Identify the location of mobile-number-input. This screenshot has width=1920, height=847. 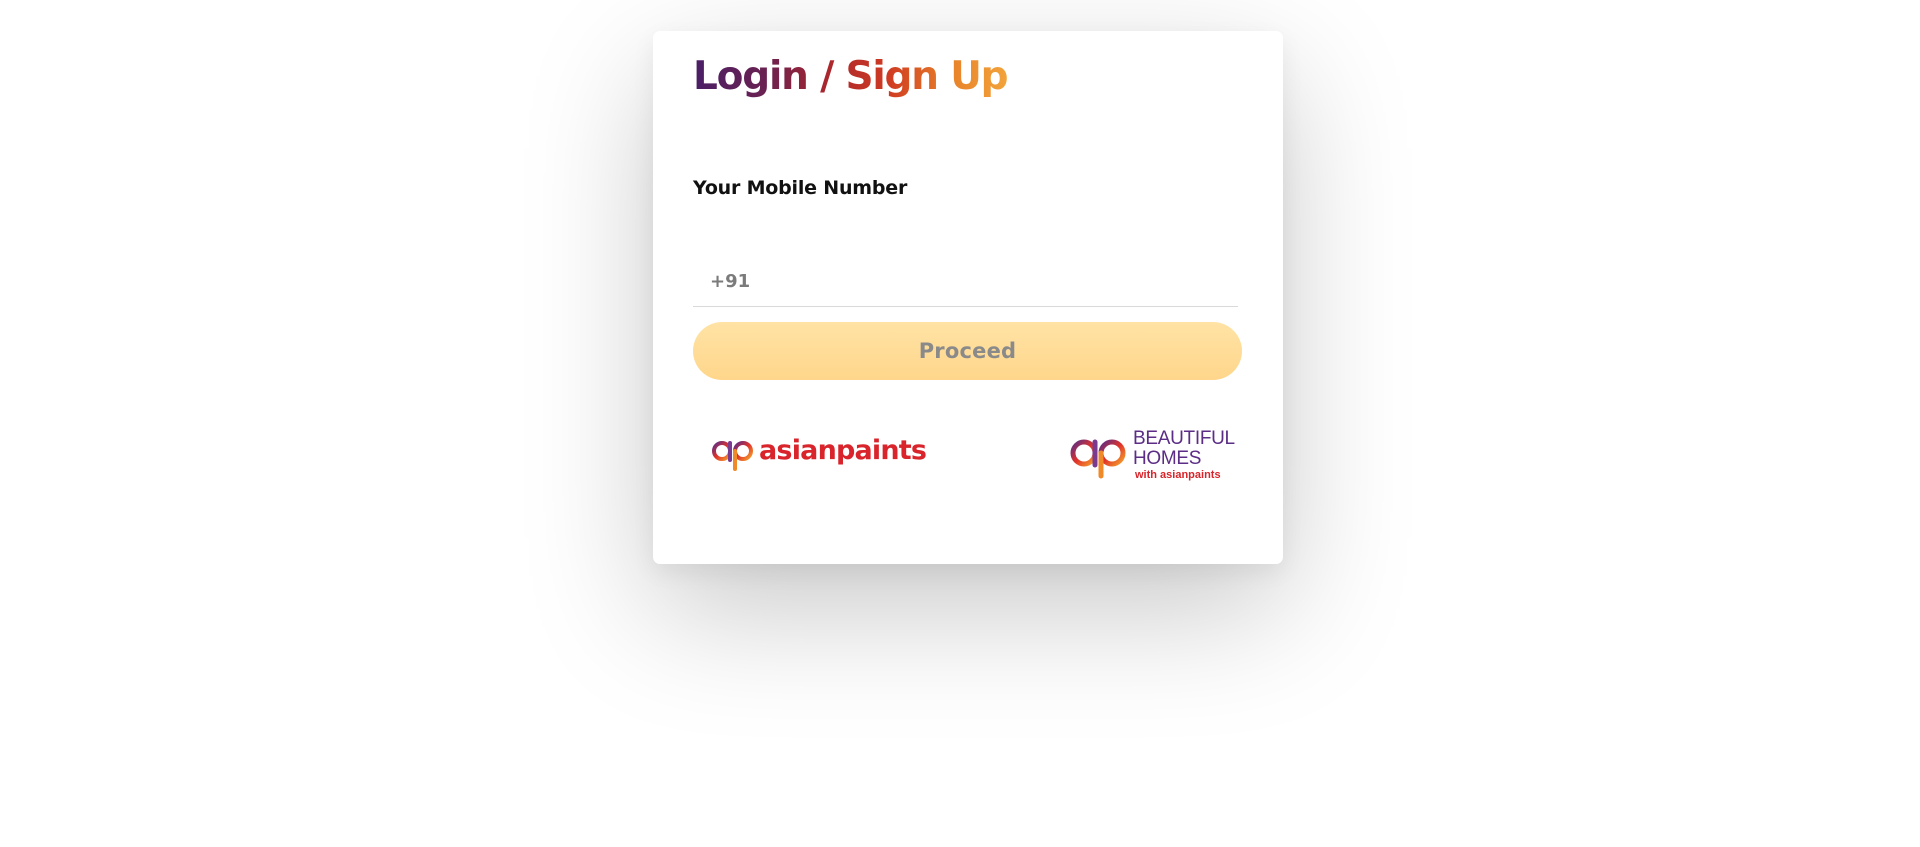
(999, 281).